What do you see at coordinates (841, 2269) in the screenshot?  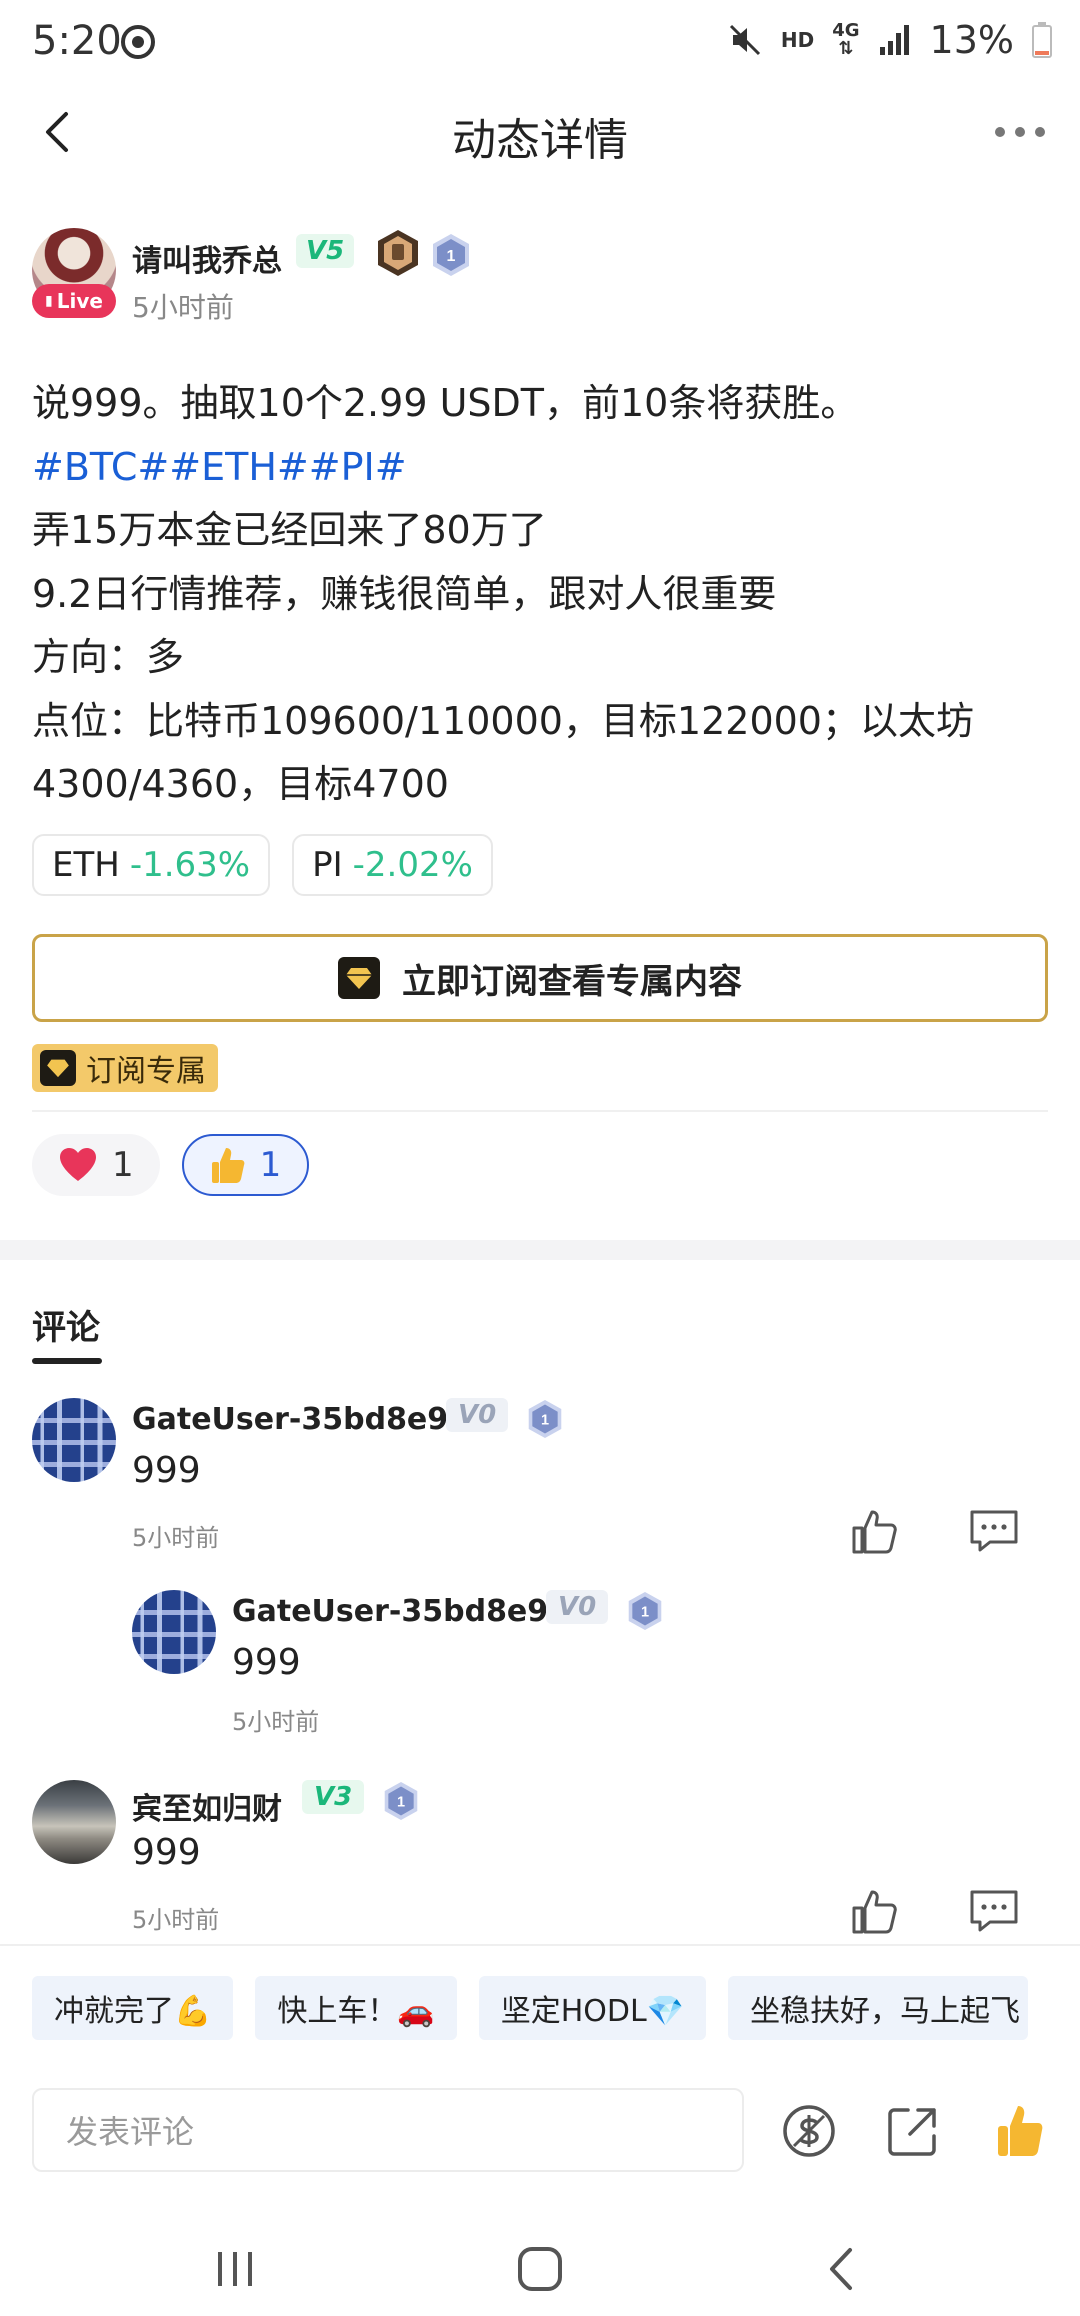 I see `system-back-icon` at bounding box center [841, 2269].